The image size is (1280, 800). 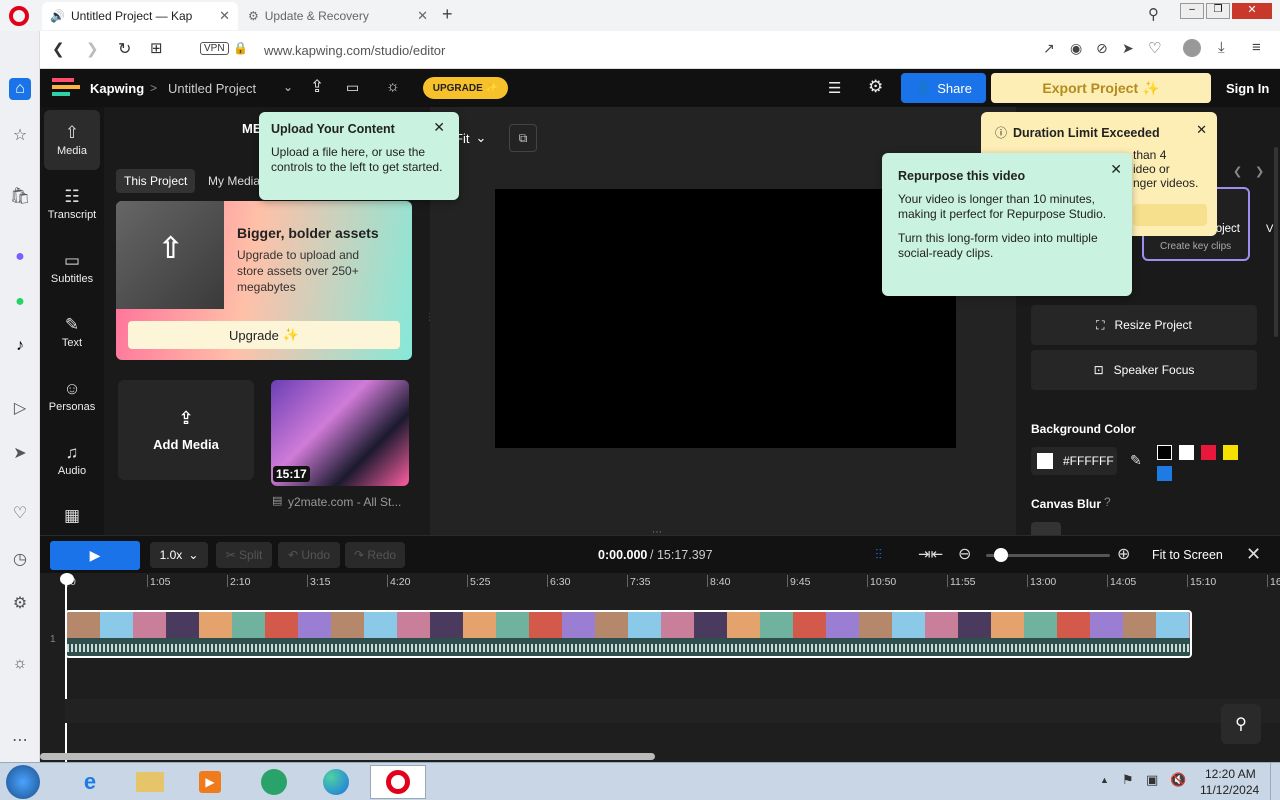 What do you see at coordinates (66, 88) in the screenshot?
I see `kapwing-logo-icon` at bounding box center [66, 88].